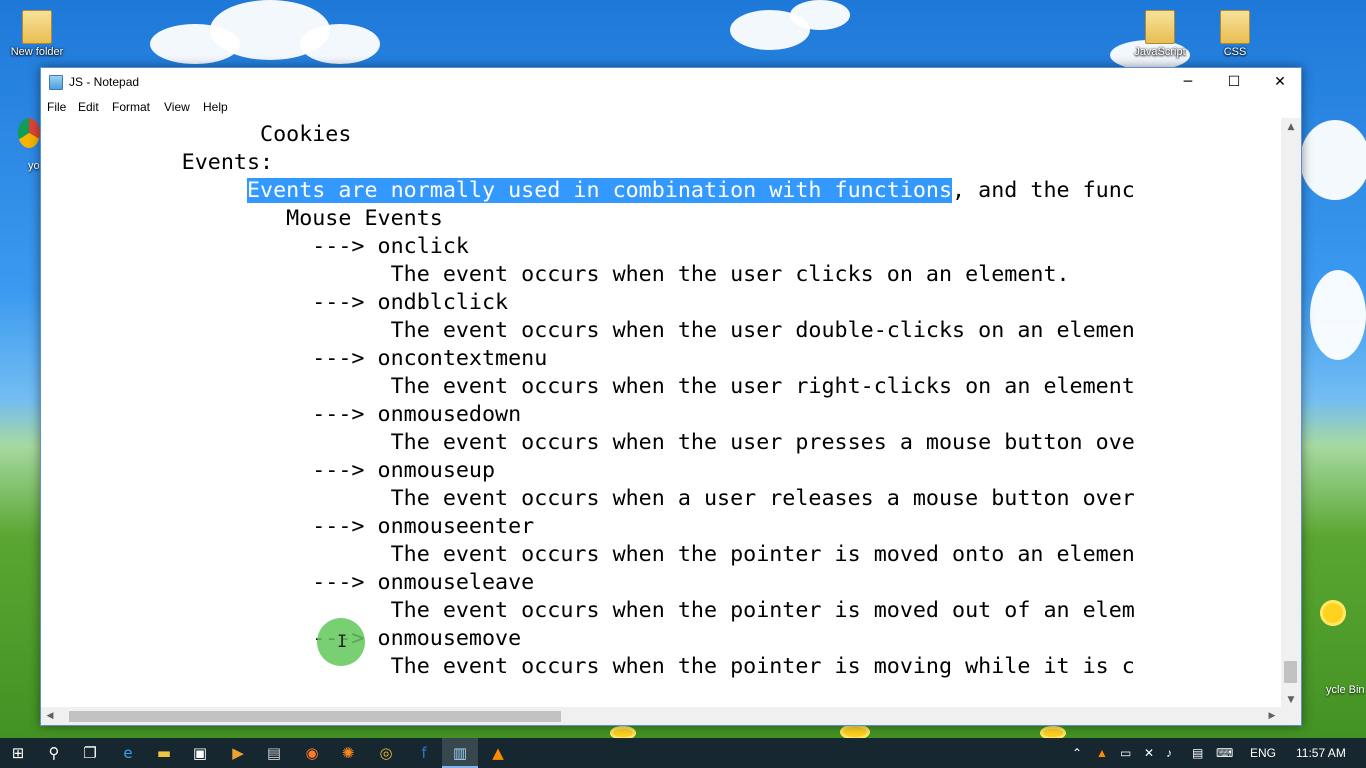 This screenshot has height=768, width=1366. What do you see at coordinates (1077, 753) in the screenshot?
I see `show-hidden-icons: ⌃` at bounding box center [1077, 753].